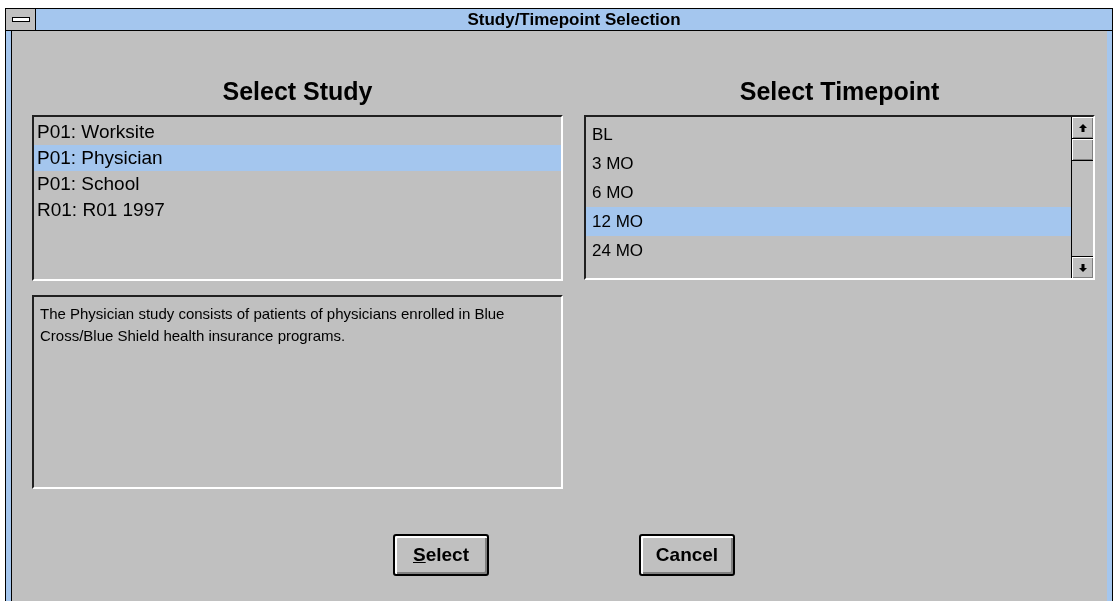 The height and width of the screenshot is (601, 1118). What do you see at coordinates (828, 134) in the screenshot?
I see `timepoint-list-item: BL` at bounding box center [828, 134].